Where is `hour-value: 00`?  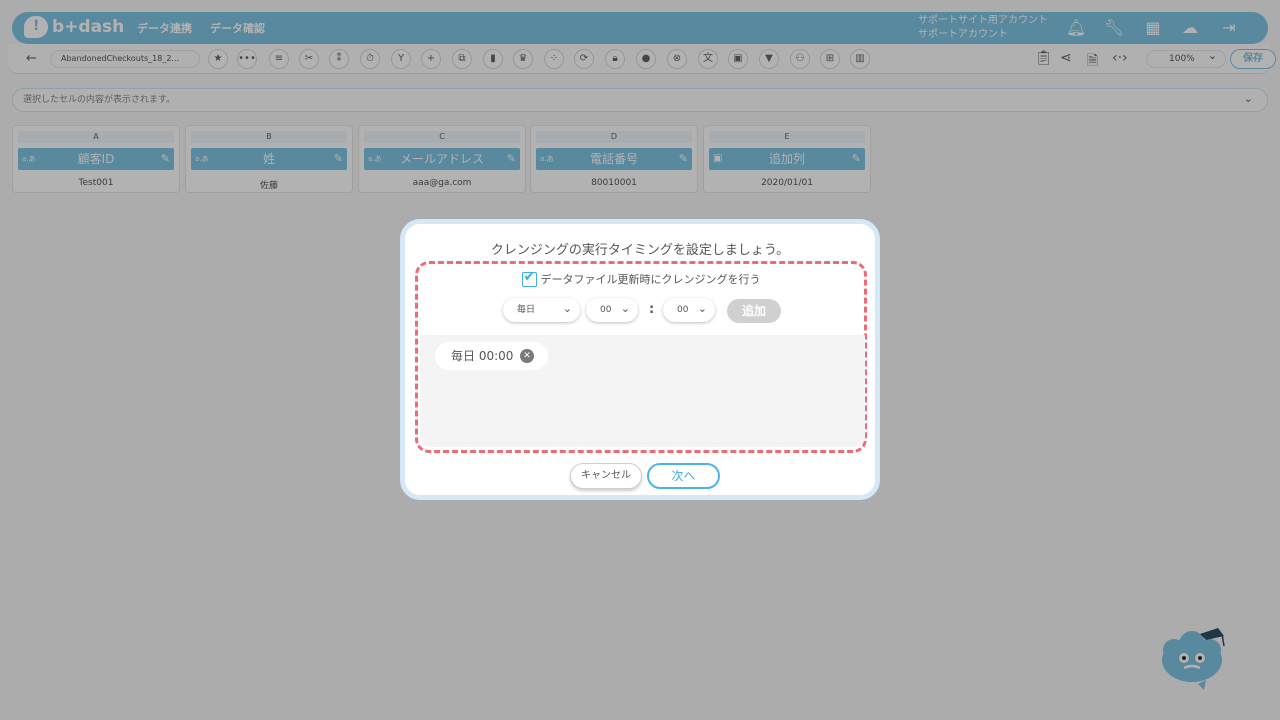 hour-value: 00 is located at coordinates (606, 310).